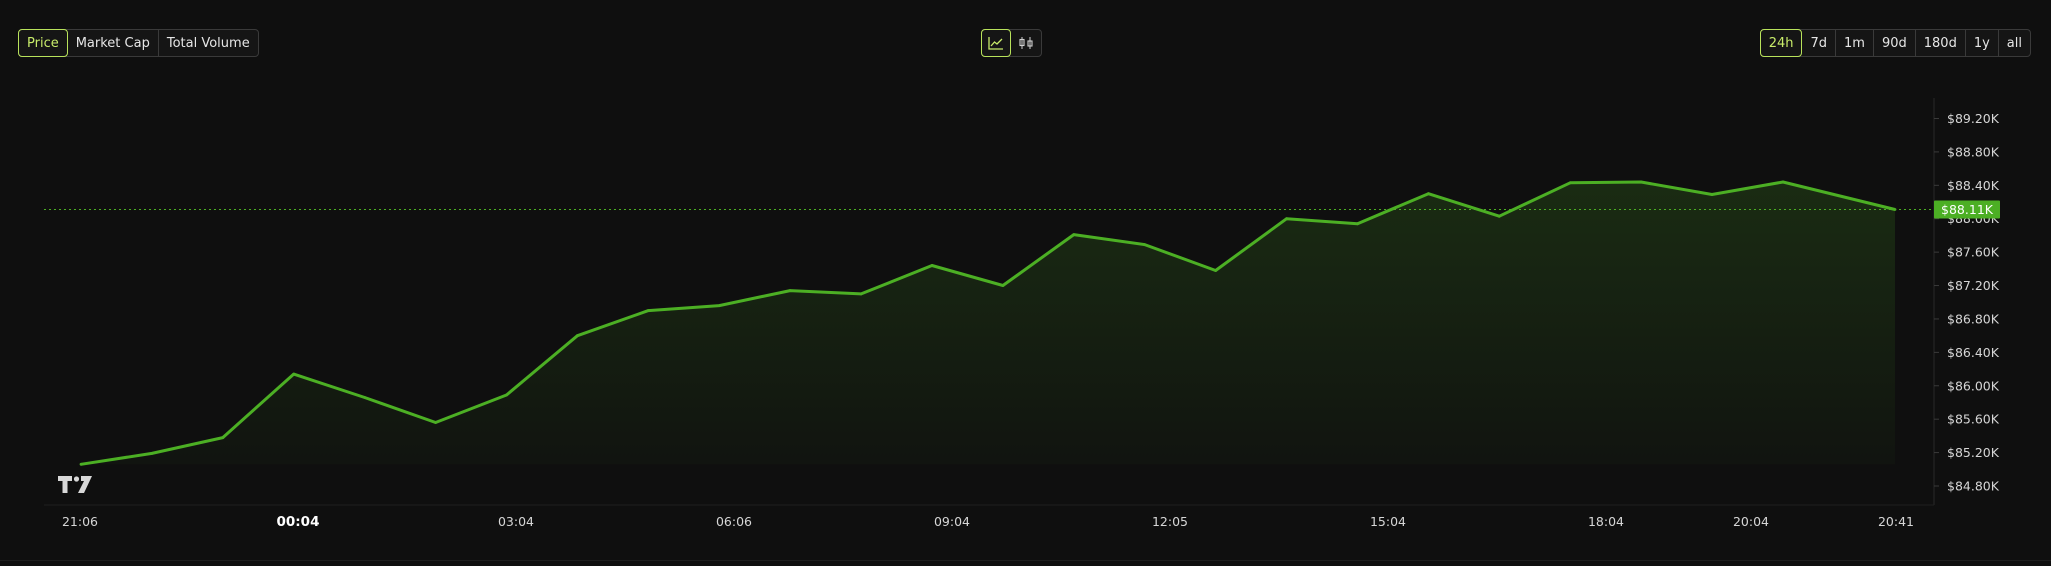  Describe the element at coordinates (1170, 521) in the screenshot. I see `x-tick-label: 12:05` at that location.